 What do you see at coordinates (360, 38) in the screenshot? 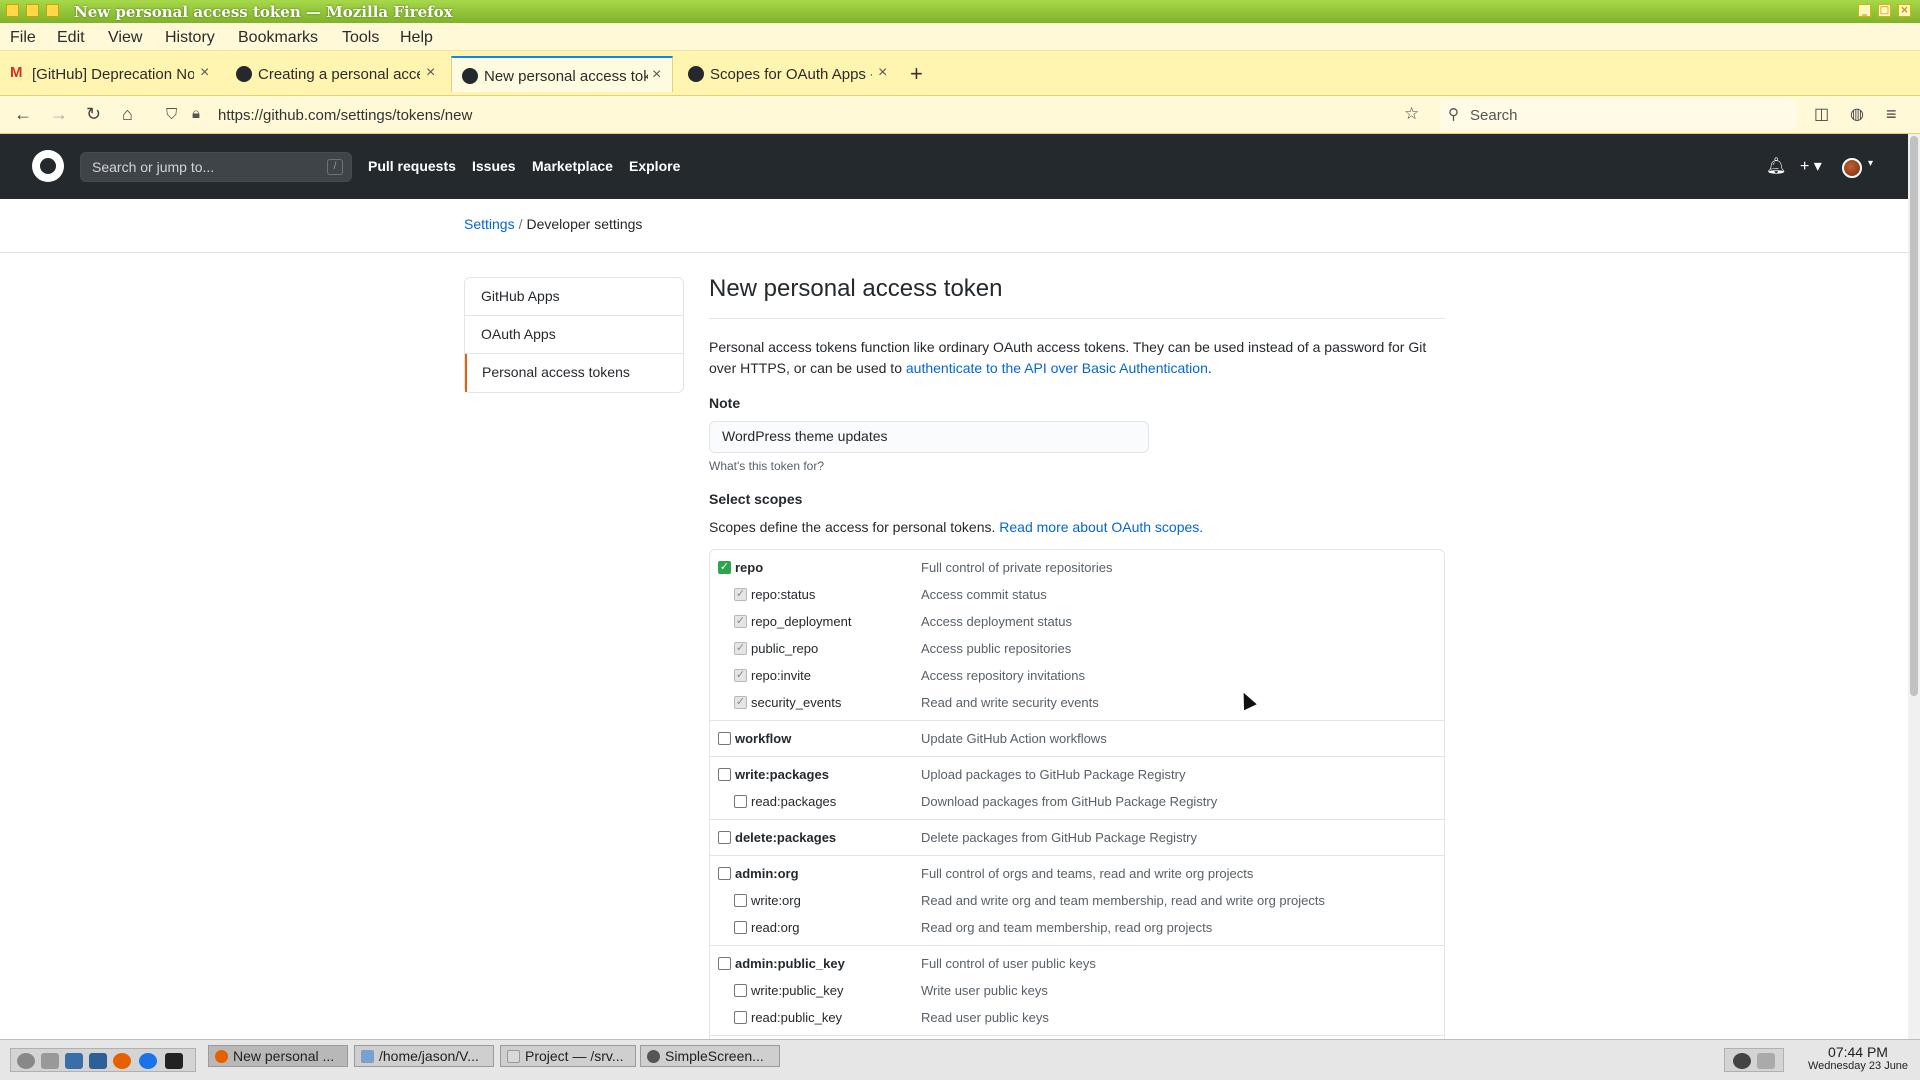
I see `menu-tools: Tools` at bounding box center [360, 38].